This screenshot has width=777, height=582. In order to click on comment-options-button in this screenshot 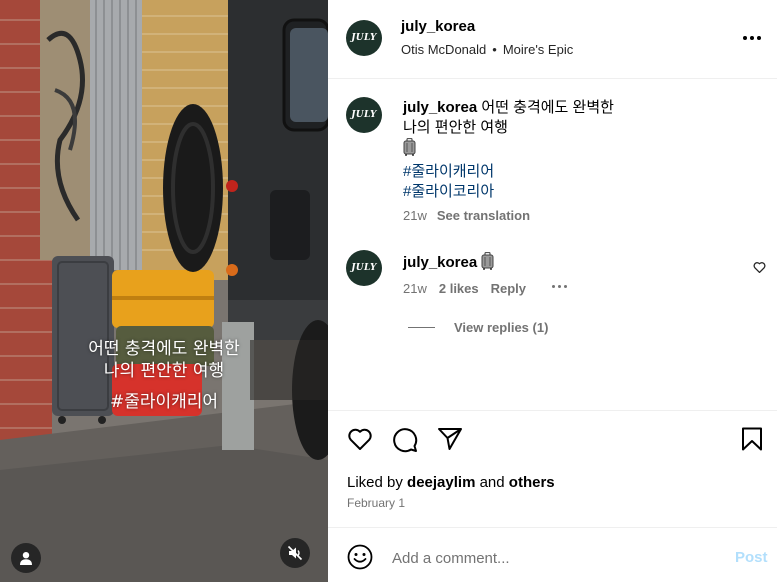, I will do `click(559, 286)`.